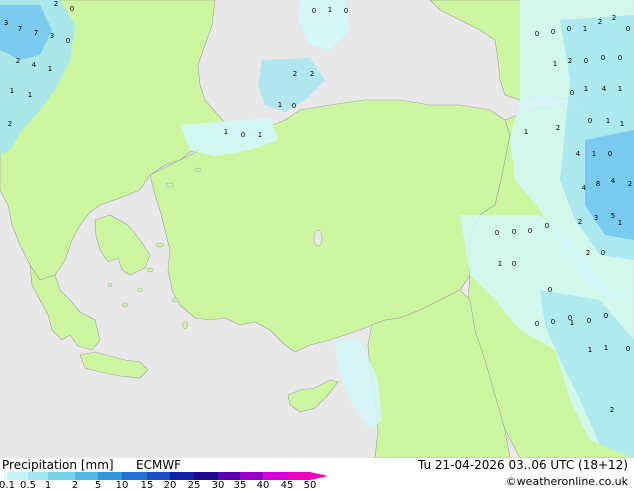 The width and height of the screenshot is (634, 491). Describe the element at coordinates (48, 485) in the screenshot. I see `colorbar-tick-label: 1` at that location.